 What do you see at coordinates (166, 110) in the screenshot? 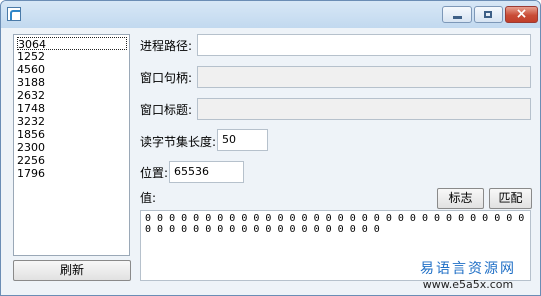
I see `window-title-label: 窗口标题:` at bounding box center [166, 110].